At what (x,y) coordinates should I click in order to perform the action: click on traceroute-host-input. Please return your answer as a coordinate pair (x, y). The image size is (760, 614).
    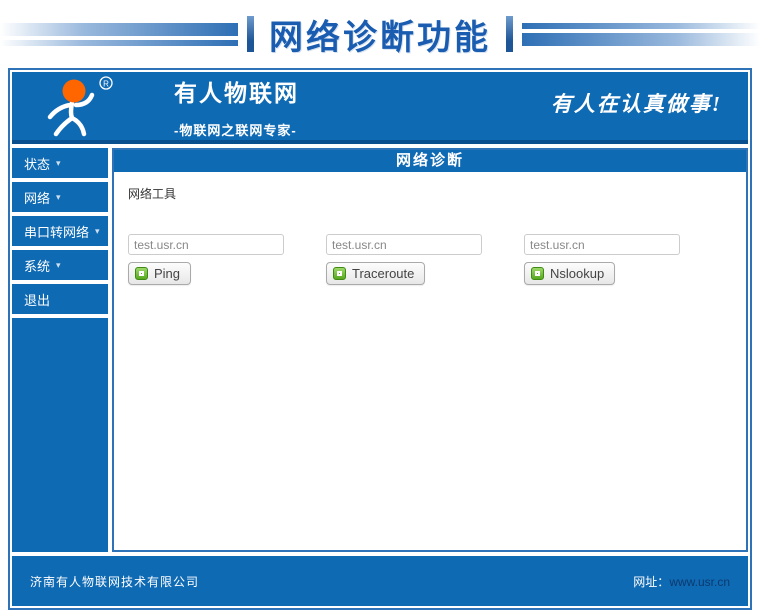
    Looking at the image, I should click on (404, 244).